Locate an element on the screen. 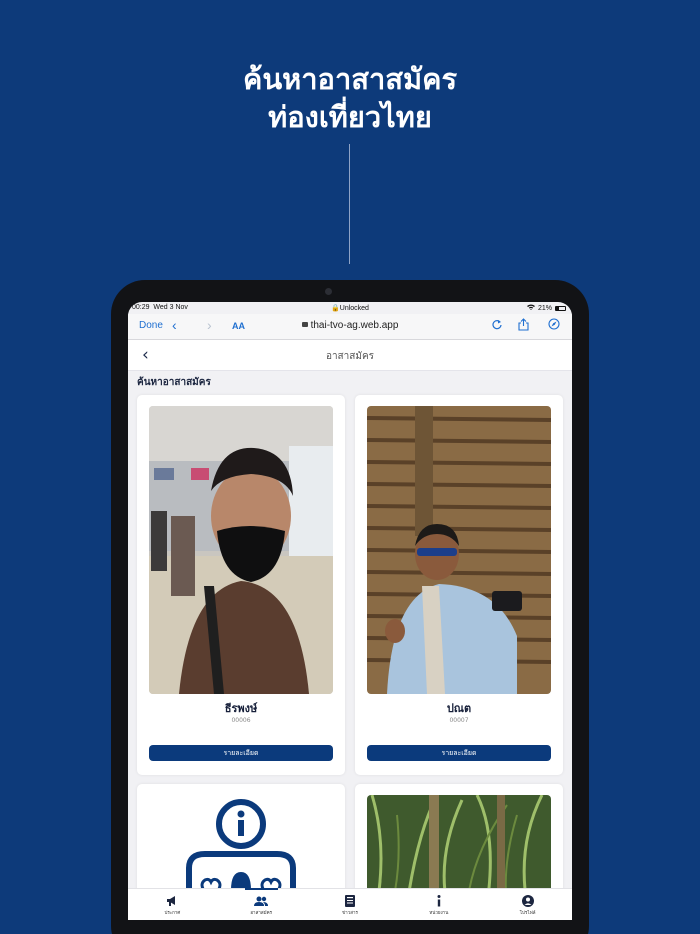 Image resolution: width=700 pixels, height=934 pixels. users-icon is located at coordinates (261, 900).